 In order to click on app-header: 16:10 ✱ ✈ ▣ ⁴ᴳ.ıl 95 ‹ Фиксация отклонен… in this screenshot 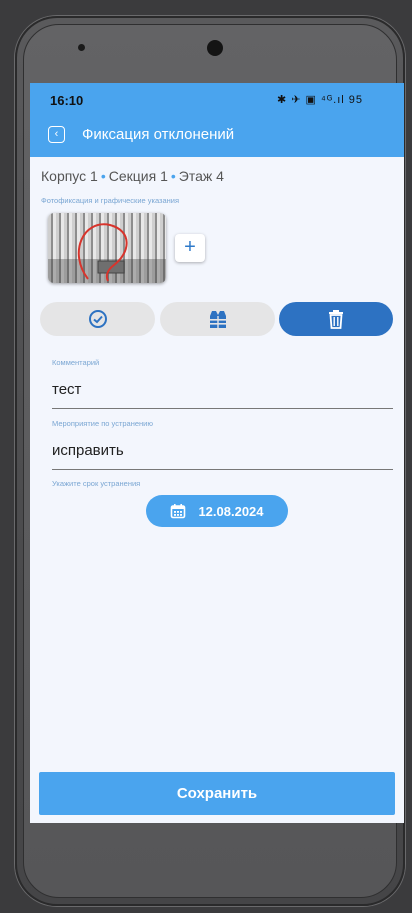, I will do `click(217, 120)`.